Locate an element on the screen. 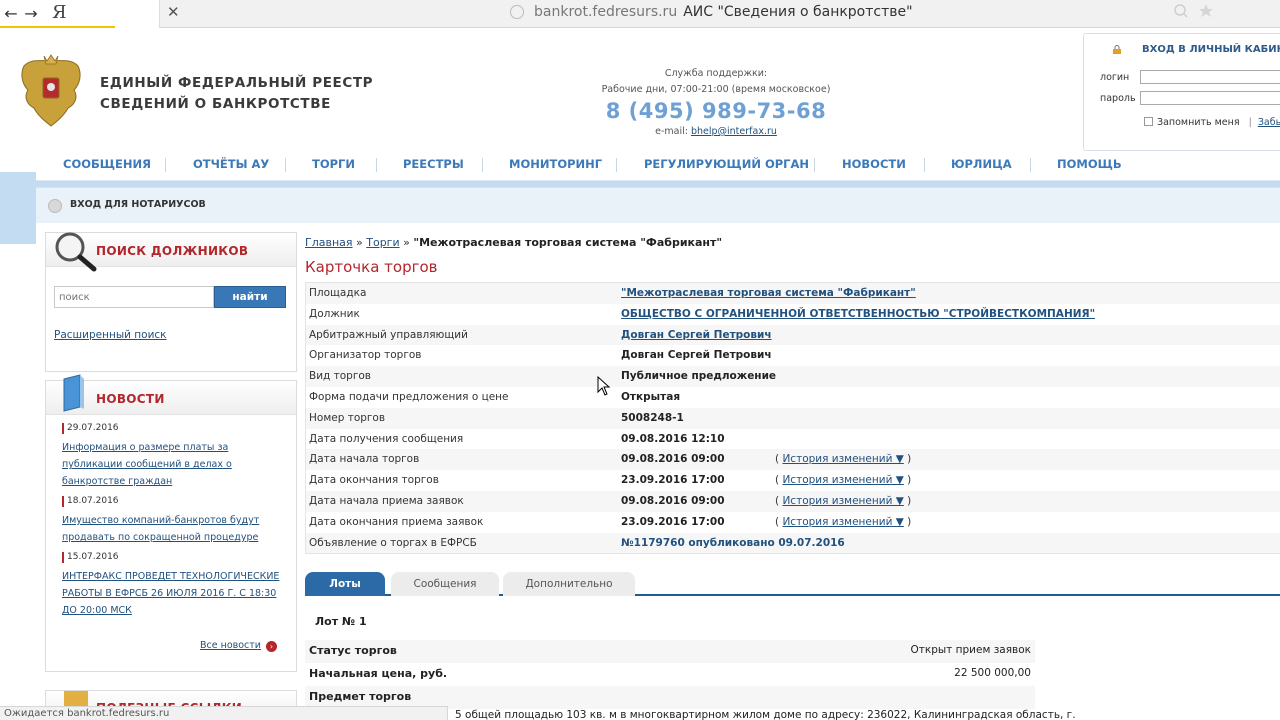 The image size is (1280, 720). support-email-label: e-mail: is located at coordinates (671, 131).